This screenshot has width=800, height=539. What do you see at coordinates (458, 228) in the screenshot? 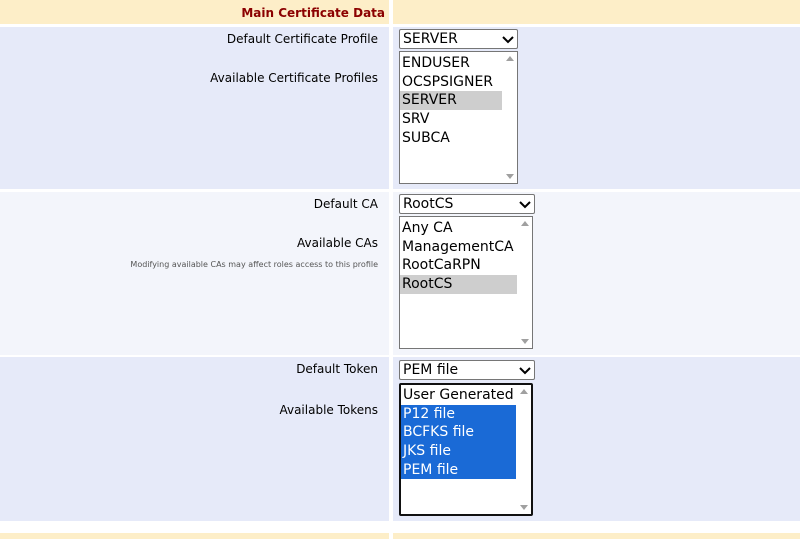
I see `list-option: Any CA` at bounding box center [458, 228].